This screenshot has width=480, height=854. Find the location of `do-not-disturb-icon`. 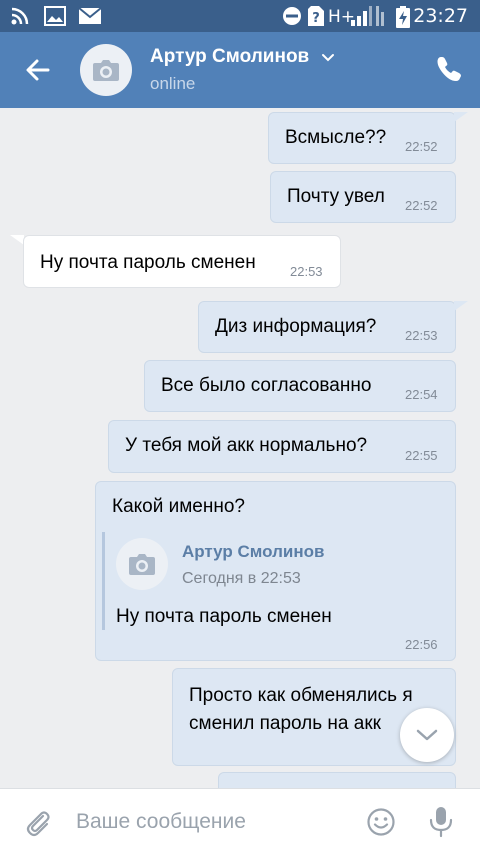

do-not-disturb-icon is located at coordinates (292, 16).